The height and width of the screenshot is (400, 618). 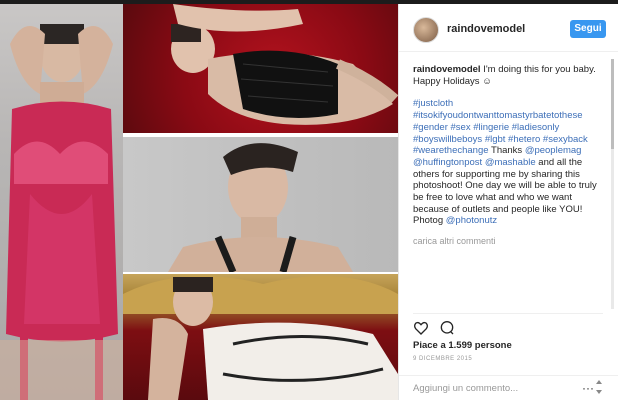 I want to click on photo-top-right-black-lingerie, so click(x=260, y=68).